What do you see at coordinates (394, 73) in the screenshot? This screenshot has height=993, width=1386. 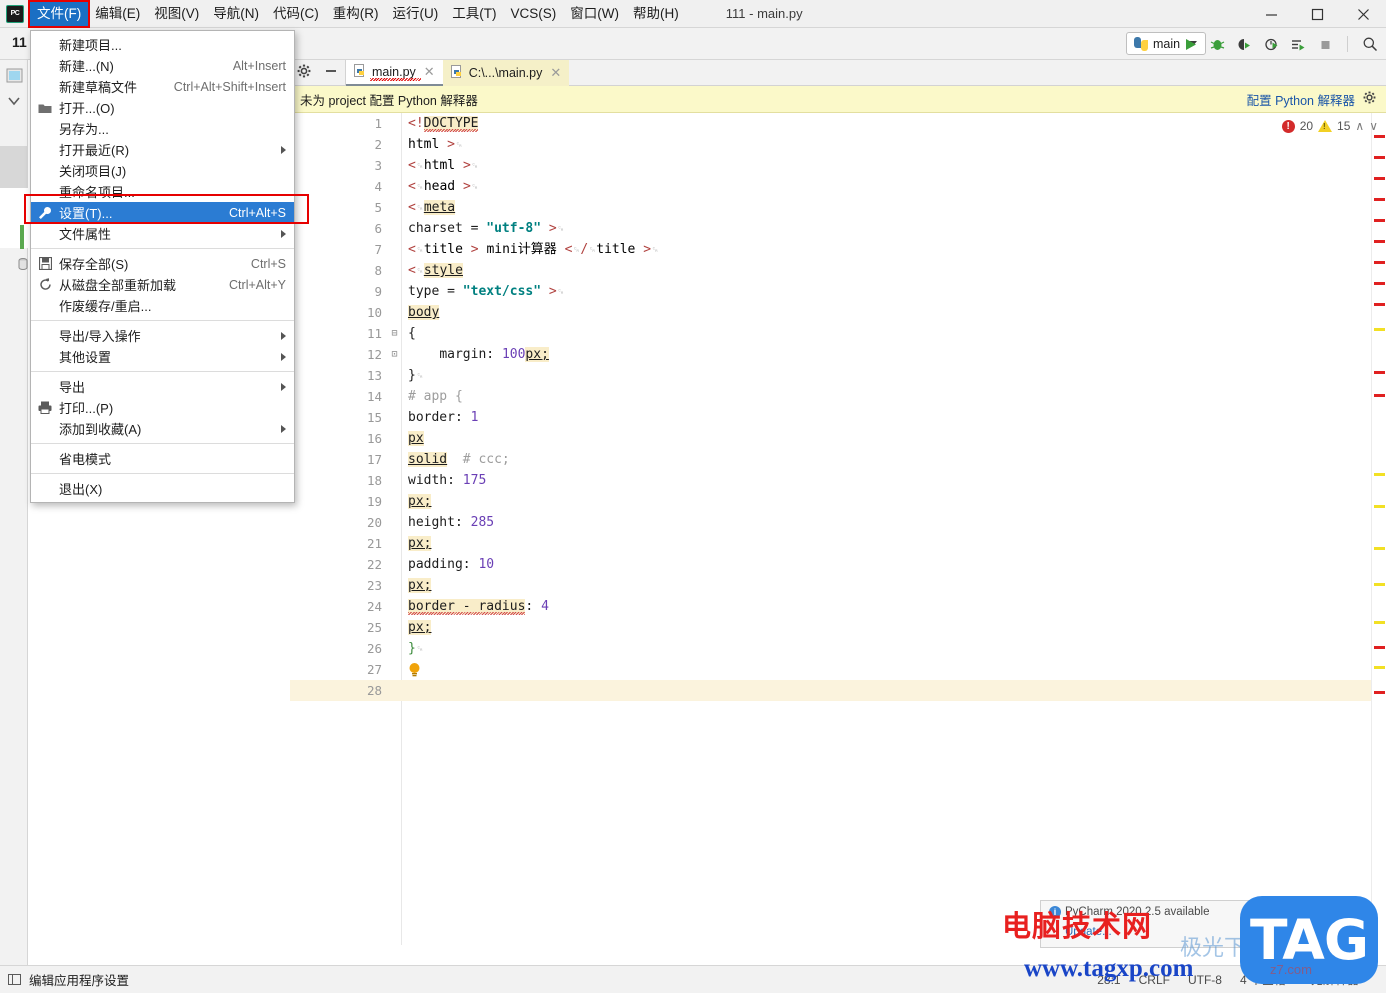 I see `editor-tab-0: main.py ✕` at bounding box center [394, 73].